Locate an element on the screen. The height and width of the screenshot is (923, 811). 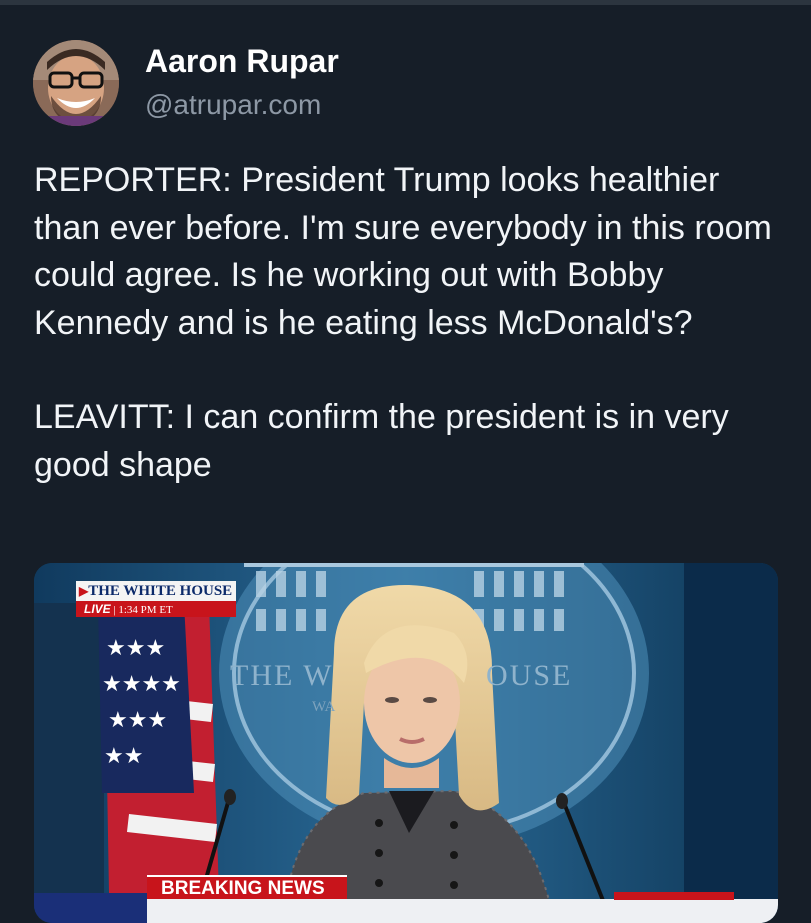
bug-title: ▶THE WHITE HOUSE is located at coordinates (156, 591).